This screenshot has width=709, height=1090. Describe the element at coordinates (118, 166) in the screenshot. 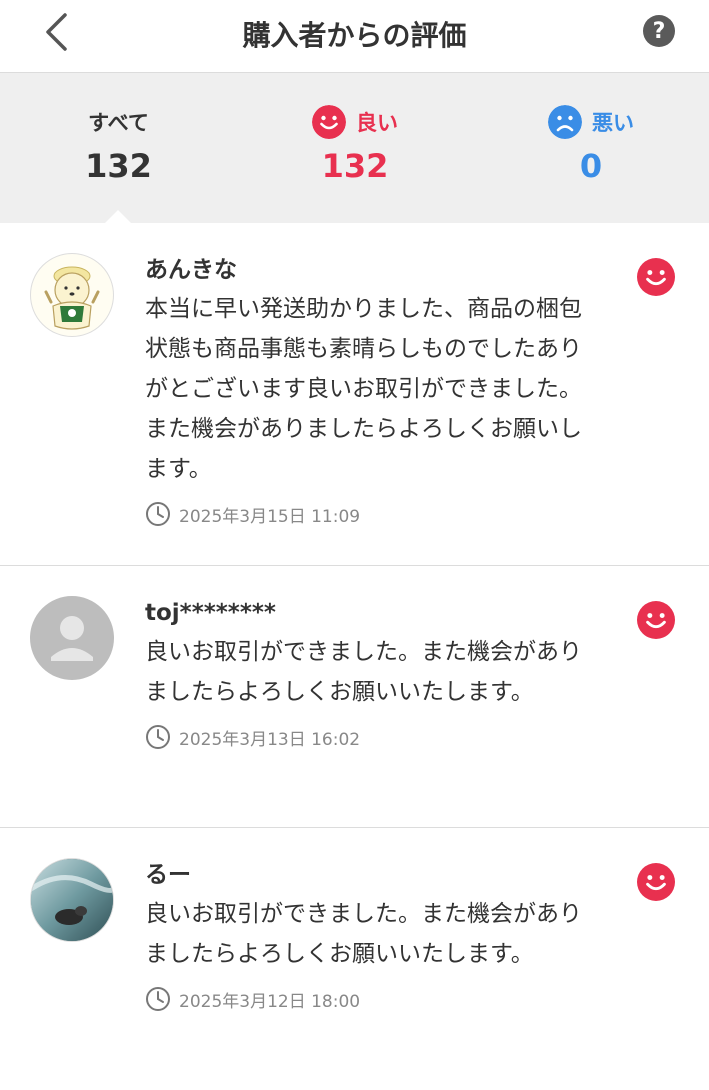

I see `tab-all-count: 132` at that location.